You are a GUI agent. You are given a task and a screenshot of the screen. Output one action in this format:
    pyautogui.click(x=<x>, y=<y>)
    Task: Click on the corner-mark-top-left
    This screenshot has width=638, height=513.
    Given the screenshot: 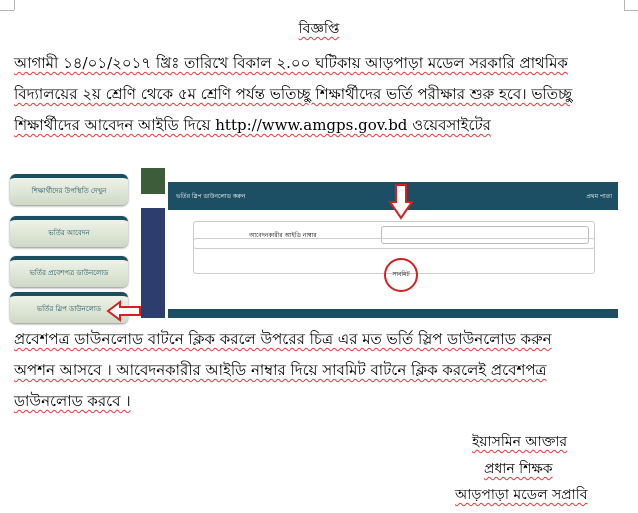 What is the action you would take?
    pyautogui.click(x=7, y=10)
    